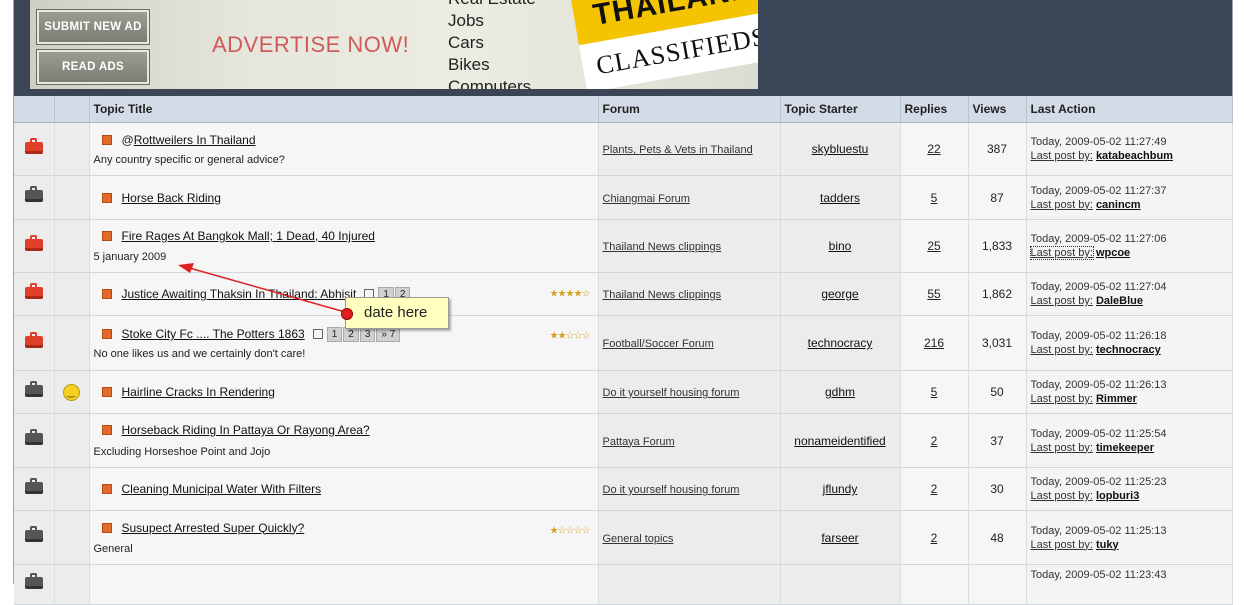 The height and width of the screenshot is (605, 1244). What do you see at coordinates (639, 442) in the screenshot?
I see `forum-link: Pattaya Forum` at bounding box center [639, 442].